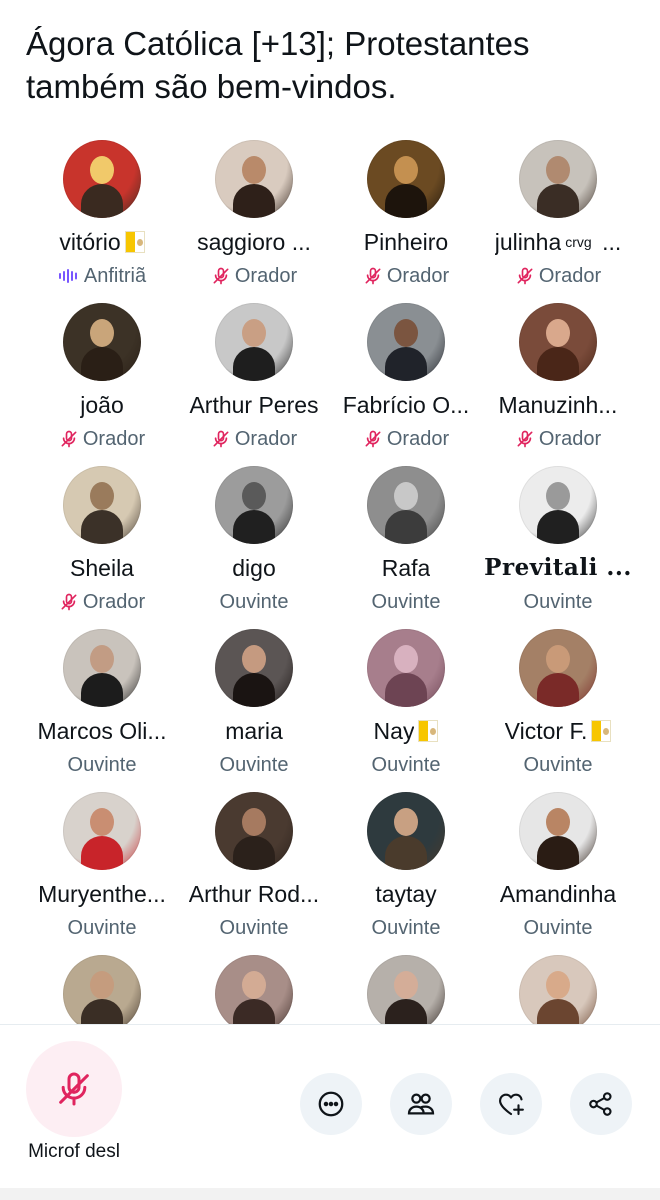 This screenshot has width=660, height=1200. I want to click on participant-name: maria, so click(254, 731).